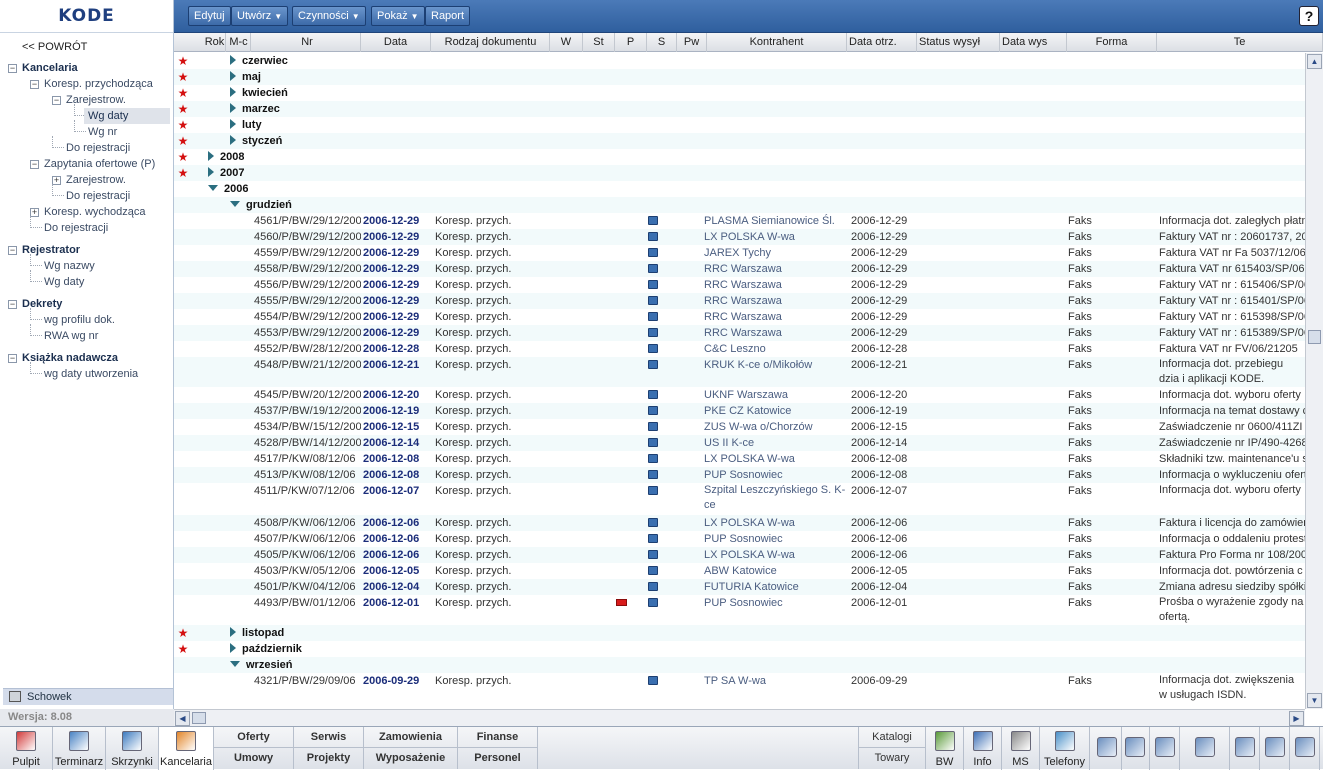 Image resolution: width=1323 pixels, height=770 pixels. I want to click on group-row: wrzesień, so click(739, 665).